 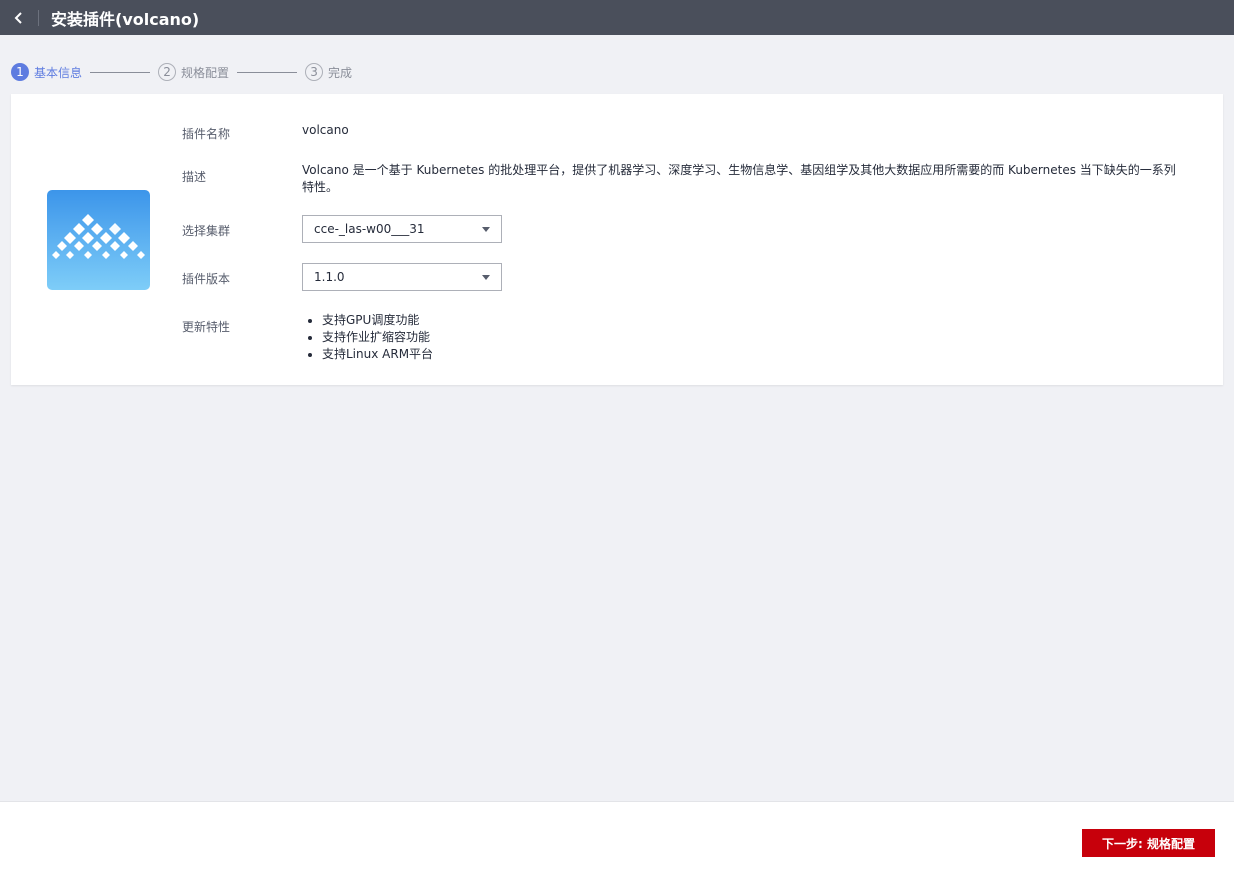 I want to click on version-select: 1.1.0, so click(x=402, y=277).